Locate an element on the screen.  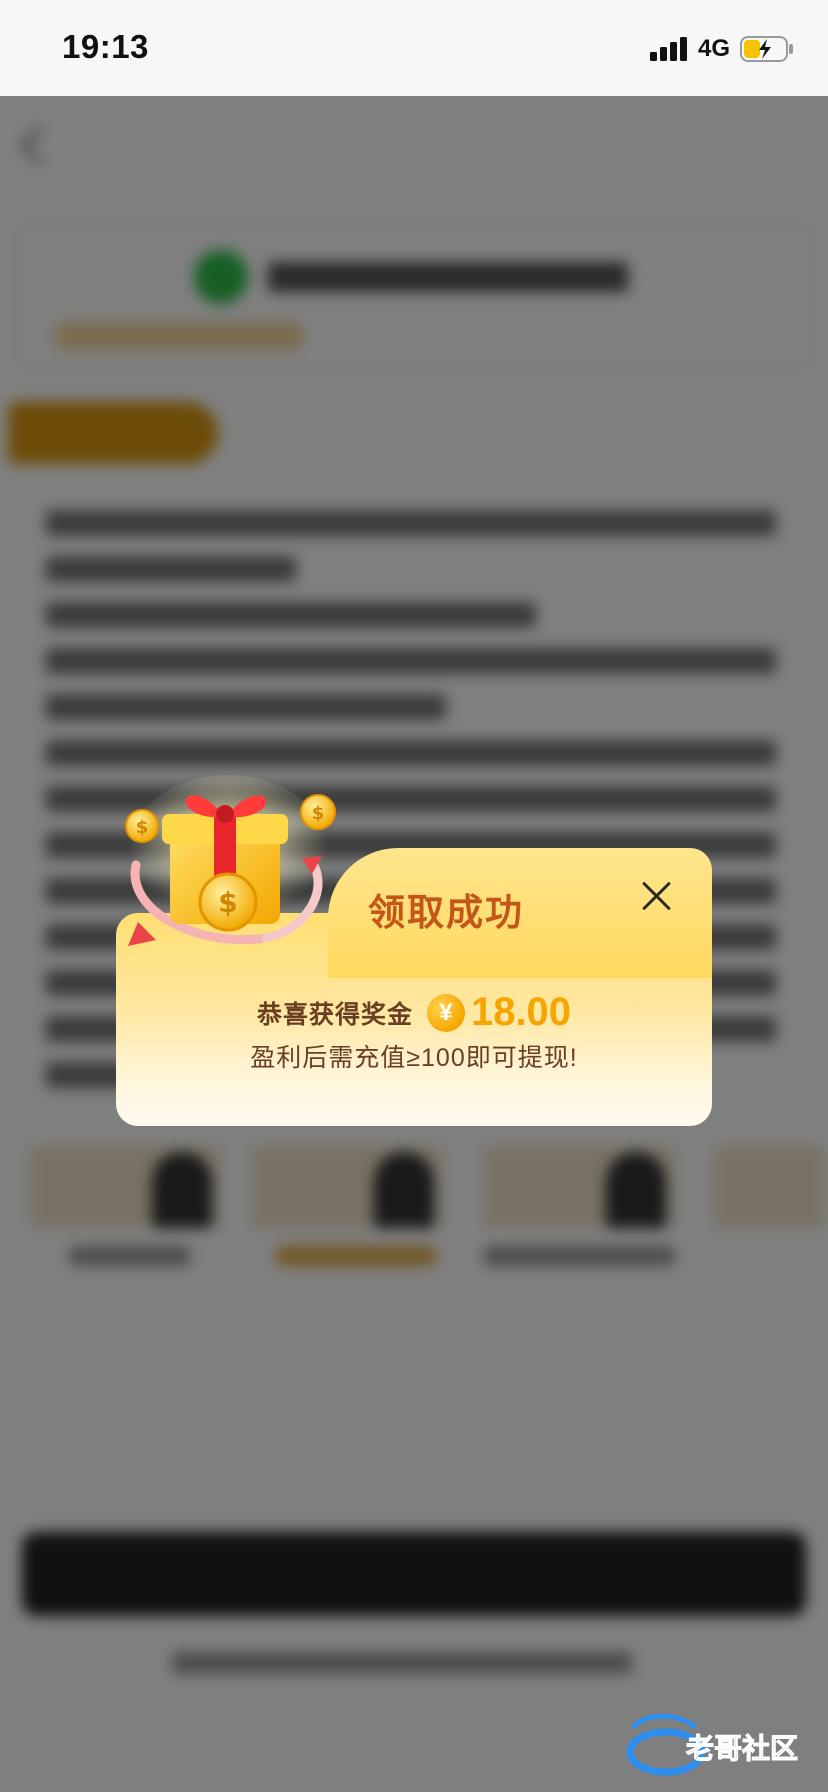
watermark-text: 老哥社区 is located at coordinates (742, 1748).